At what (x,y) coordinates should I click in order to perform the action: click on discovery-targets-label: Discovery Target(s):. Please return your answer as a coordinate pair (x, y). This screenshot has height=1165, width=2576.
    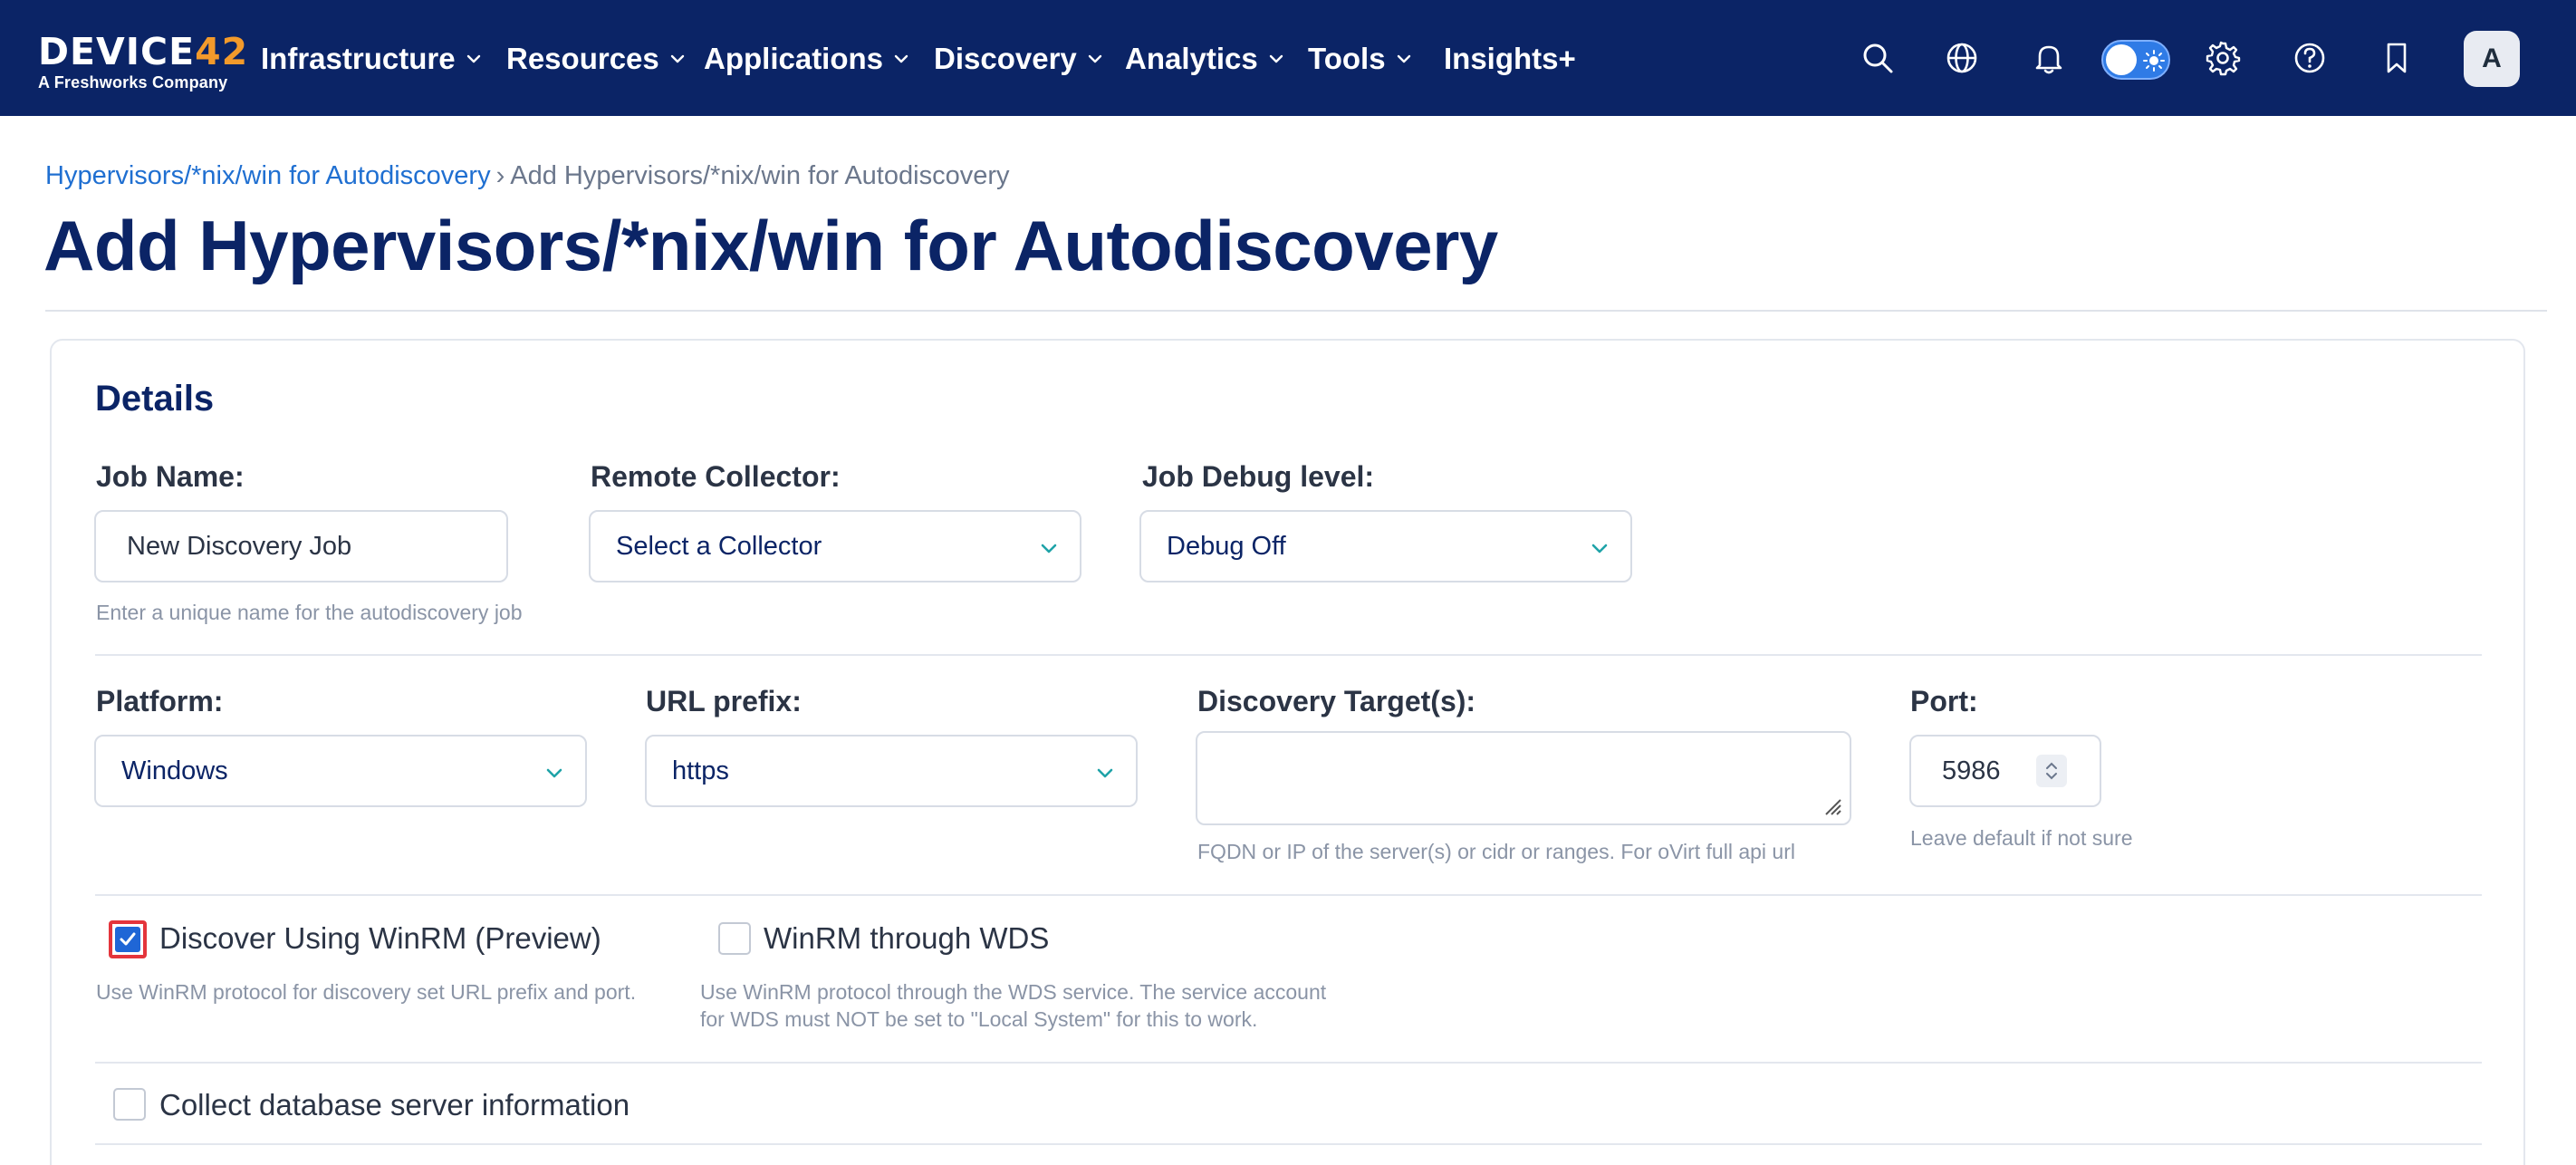
    Looking at the image, I should click on (1336, 701).